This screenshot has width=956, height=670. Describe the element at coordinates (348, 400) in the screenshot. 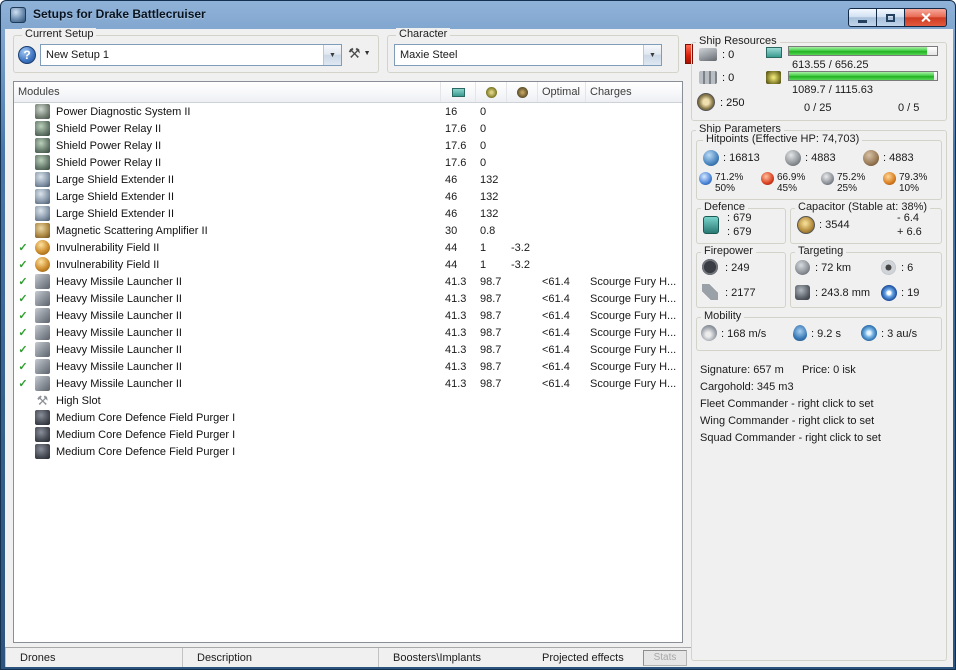

I see `module-row: High Slot` at that location.